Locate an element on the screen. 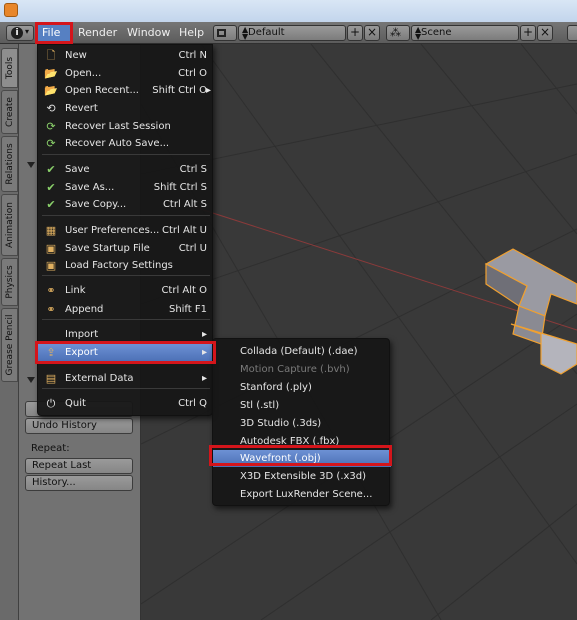  menu-item-label: Load Factory Settings is located at coordinates (119, 265).